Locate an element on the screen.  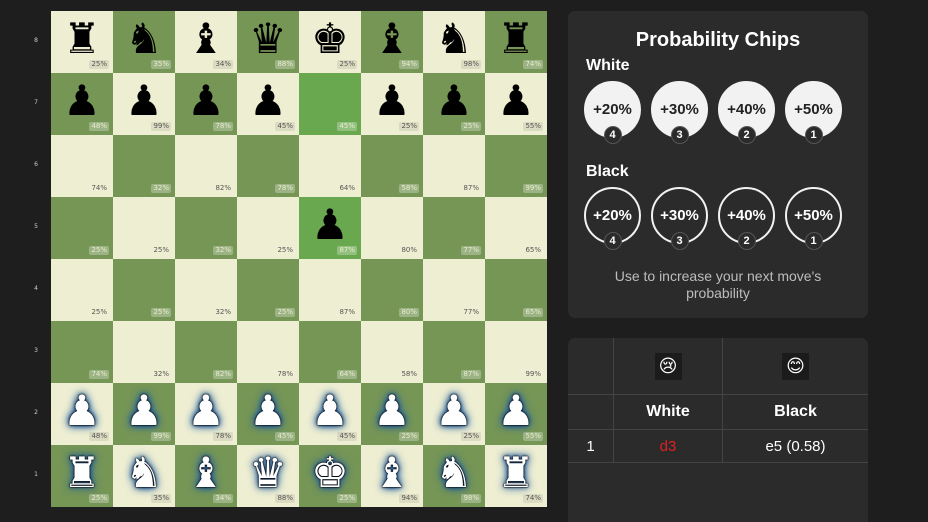
square-g2: ♟ 25% is located at coordinates (454, 414).